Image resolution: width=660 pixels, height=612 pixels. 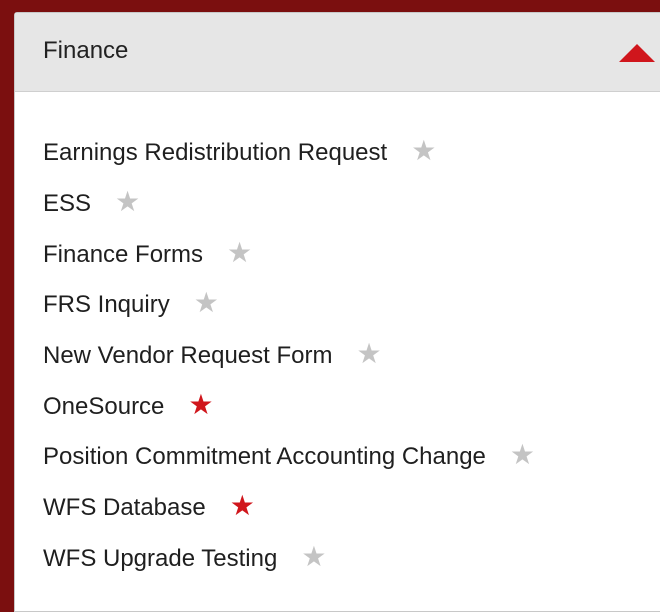 I want to click on link-label: WFS Upgrade Testing, so click(x=160, y=559).